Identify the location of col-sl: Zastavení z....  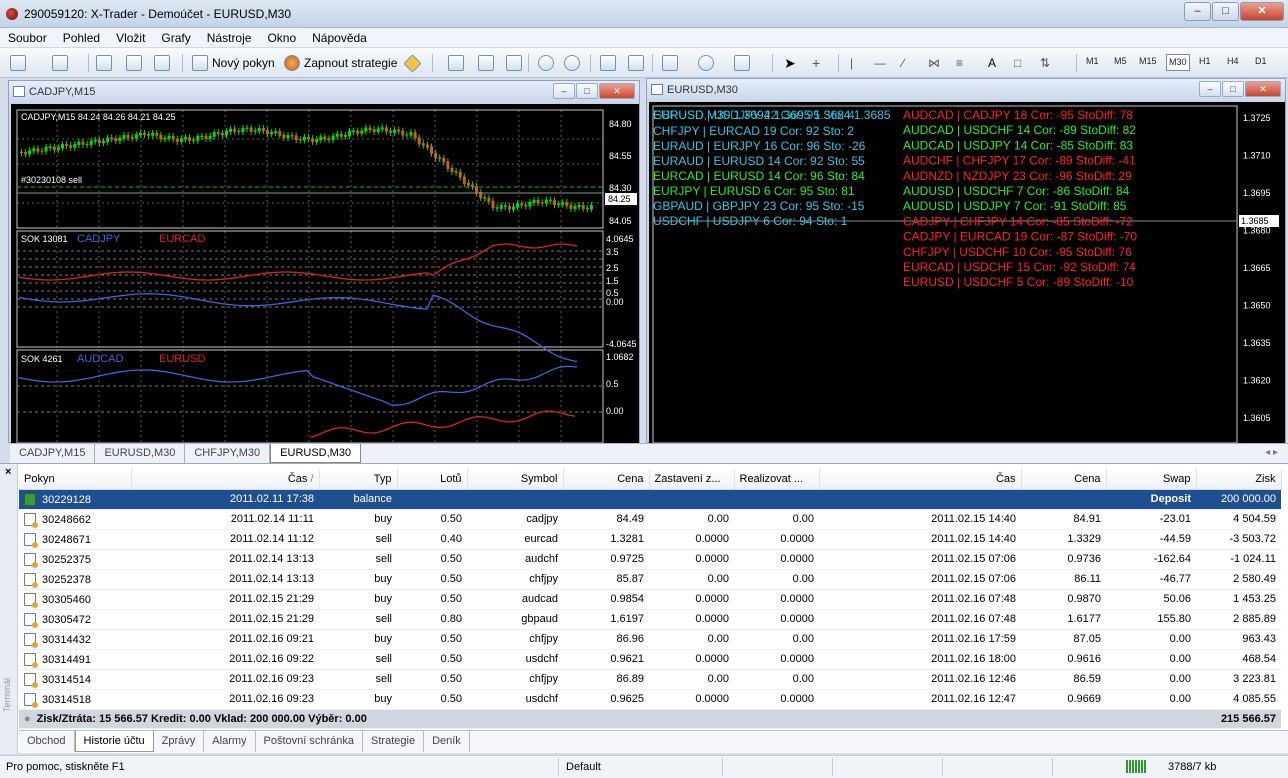
(692, 479).